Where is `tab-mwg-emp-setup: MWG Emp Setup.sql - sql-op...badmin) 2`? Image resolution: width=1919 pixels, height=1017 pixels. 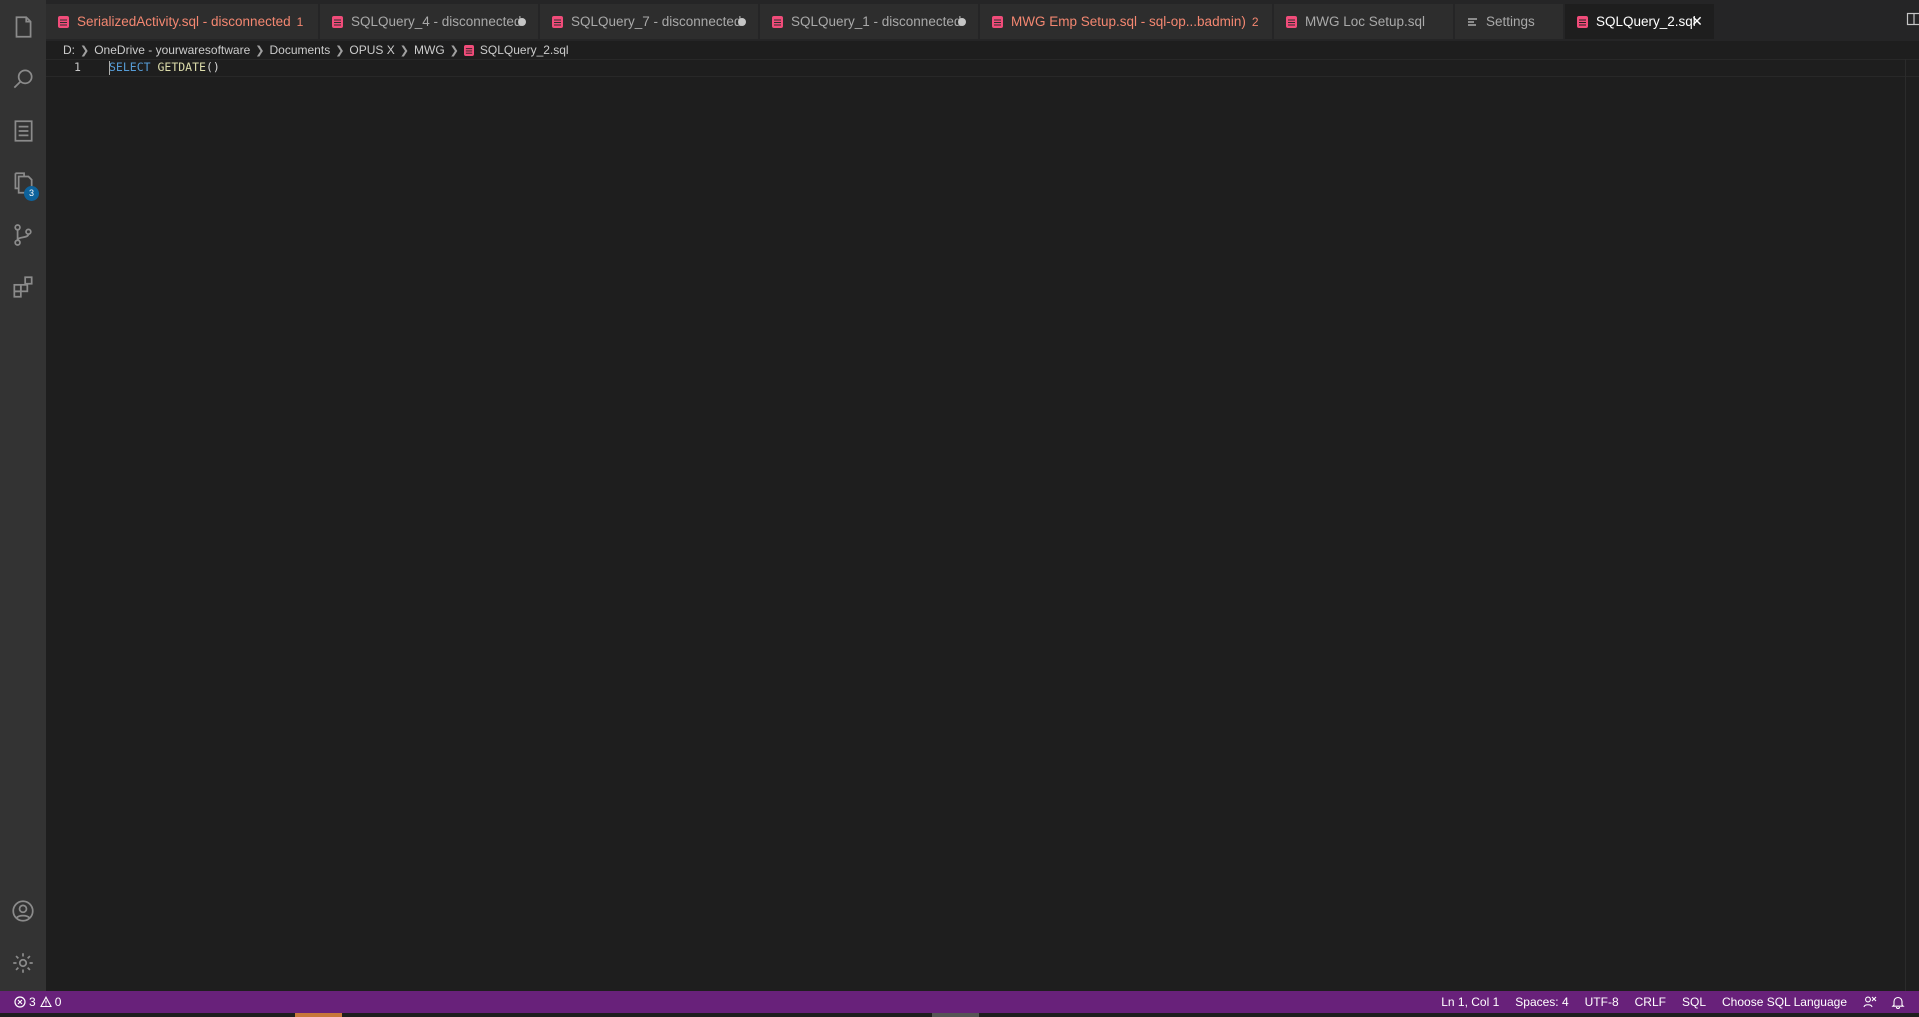 tab-mwg-emp-setup: MWG Emp Setup.sql - sql-op...badmin) 2 is located at coordinates (1126, 21).